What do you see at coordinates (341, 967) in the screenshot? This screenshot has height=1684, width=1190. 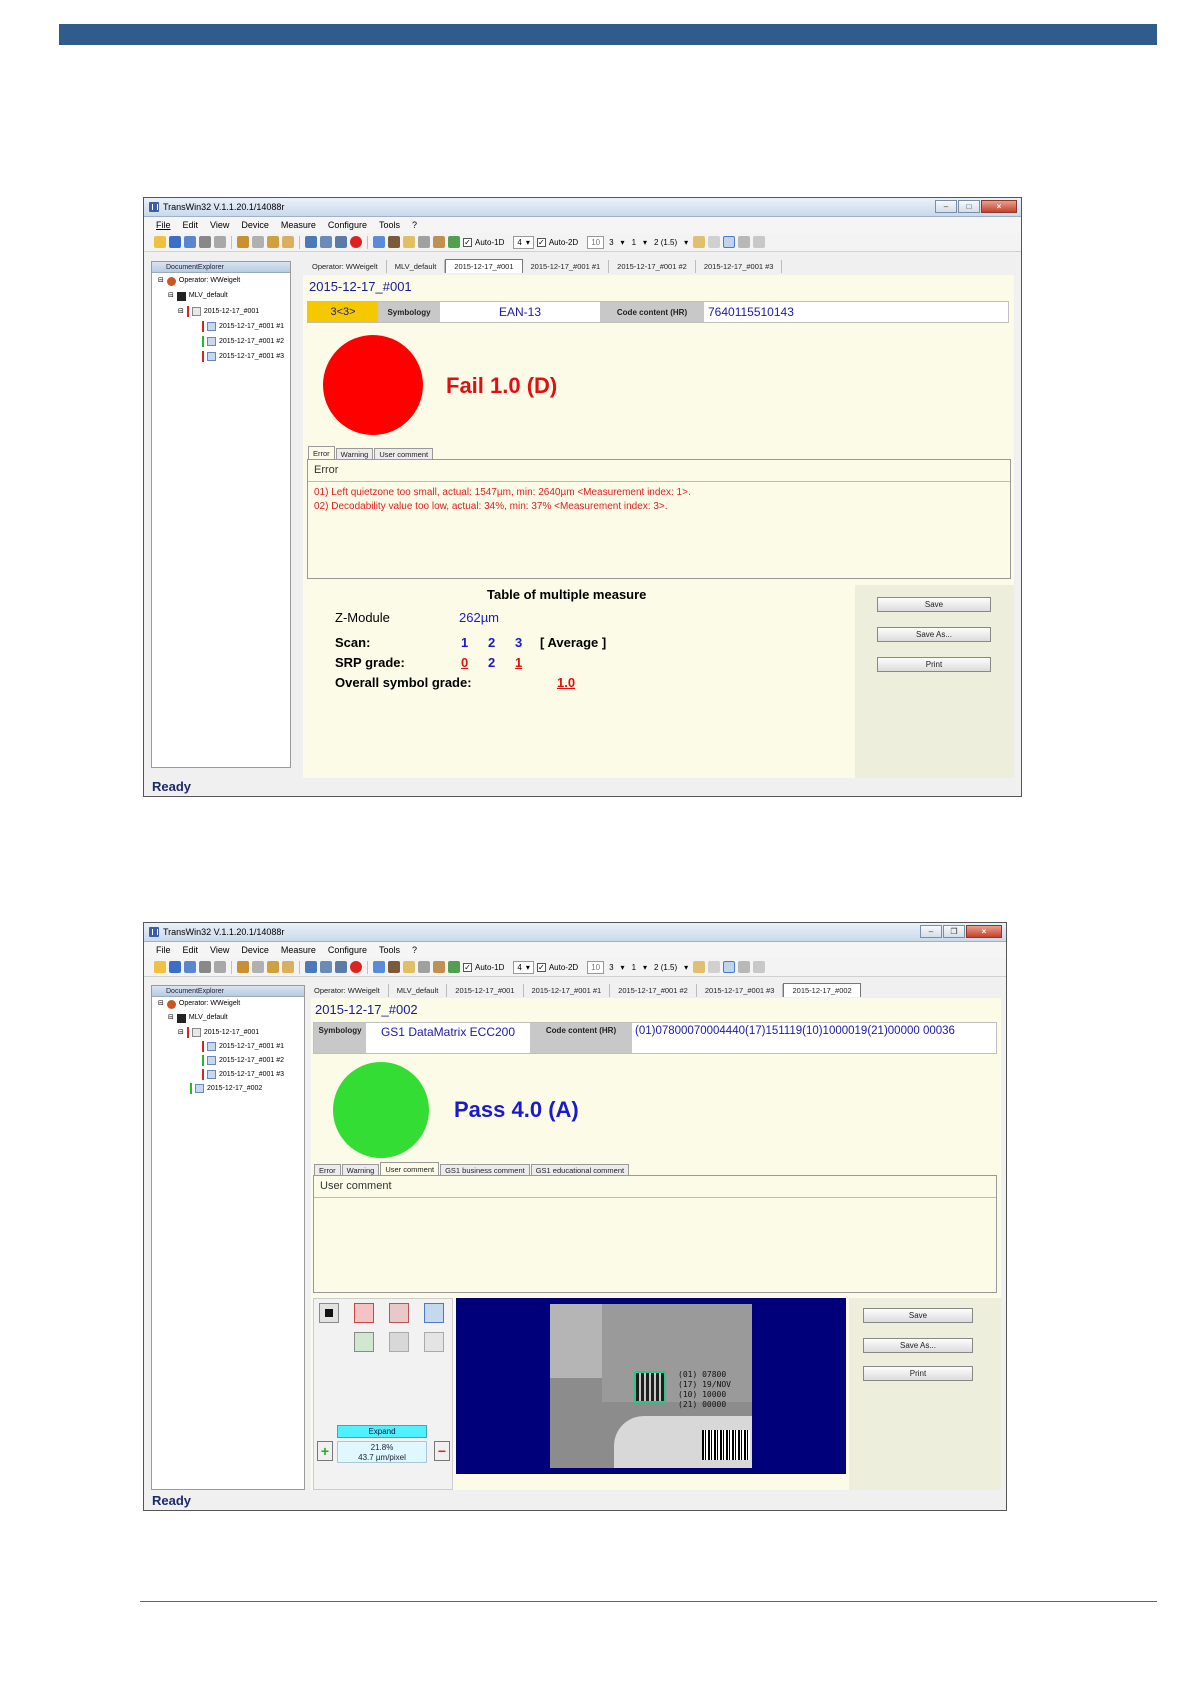 I see `settings-icon` at bounding box center [341, 967].